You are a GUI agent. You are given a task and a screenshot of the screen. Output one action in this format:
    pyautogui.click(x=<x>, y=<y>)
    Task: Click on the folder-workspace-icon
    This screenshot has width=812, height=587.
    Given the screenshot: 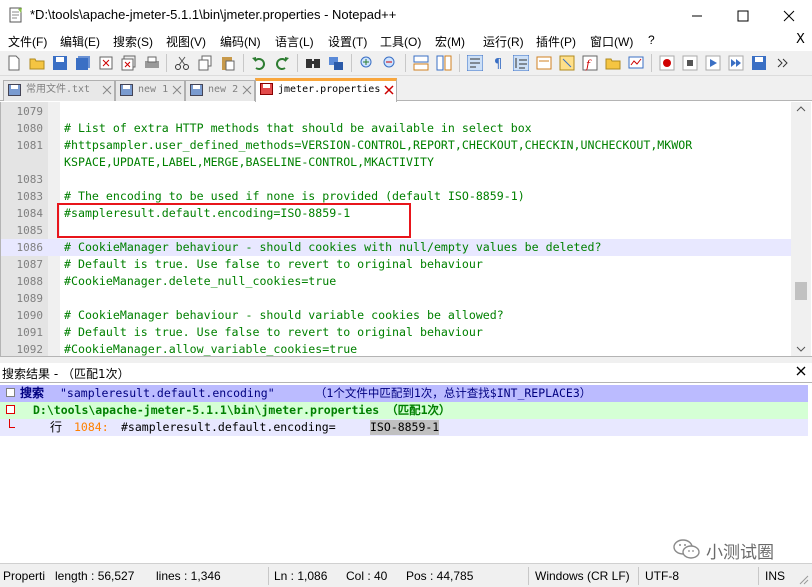 What is the action you would take?
    pyautogui.click(x=613, y=63)
    